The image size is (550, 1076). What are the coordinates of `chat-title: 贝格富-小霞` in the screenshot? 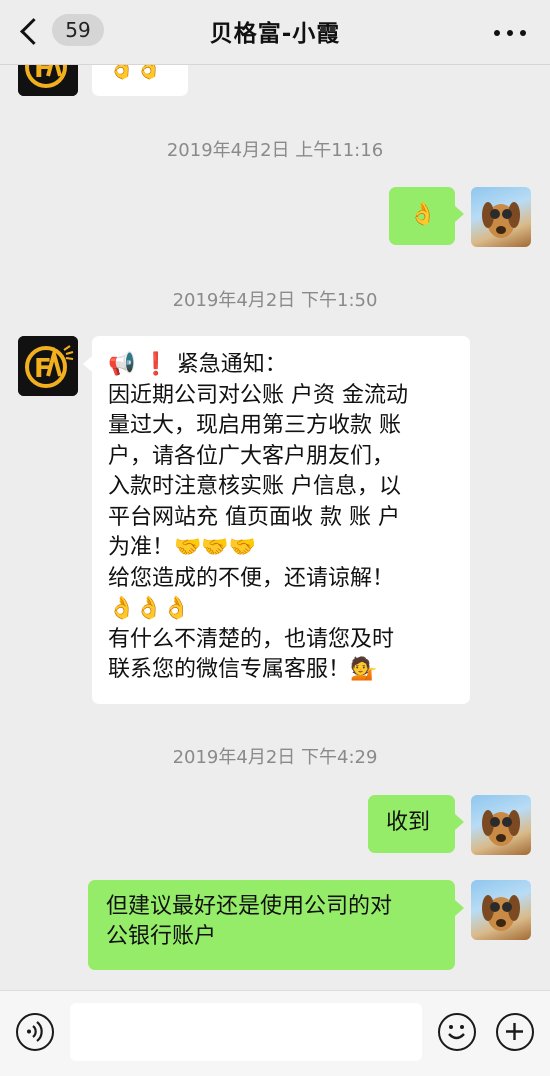 It's located at (275, 34).